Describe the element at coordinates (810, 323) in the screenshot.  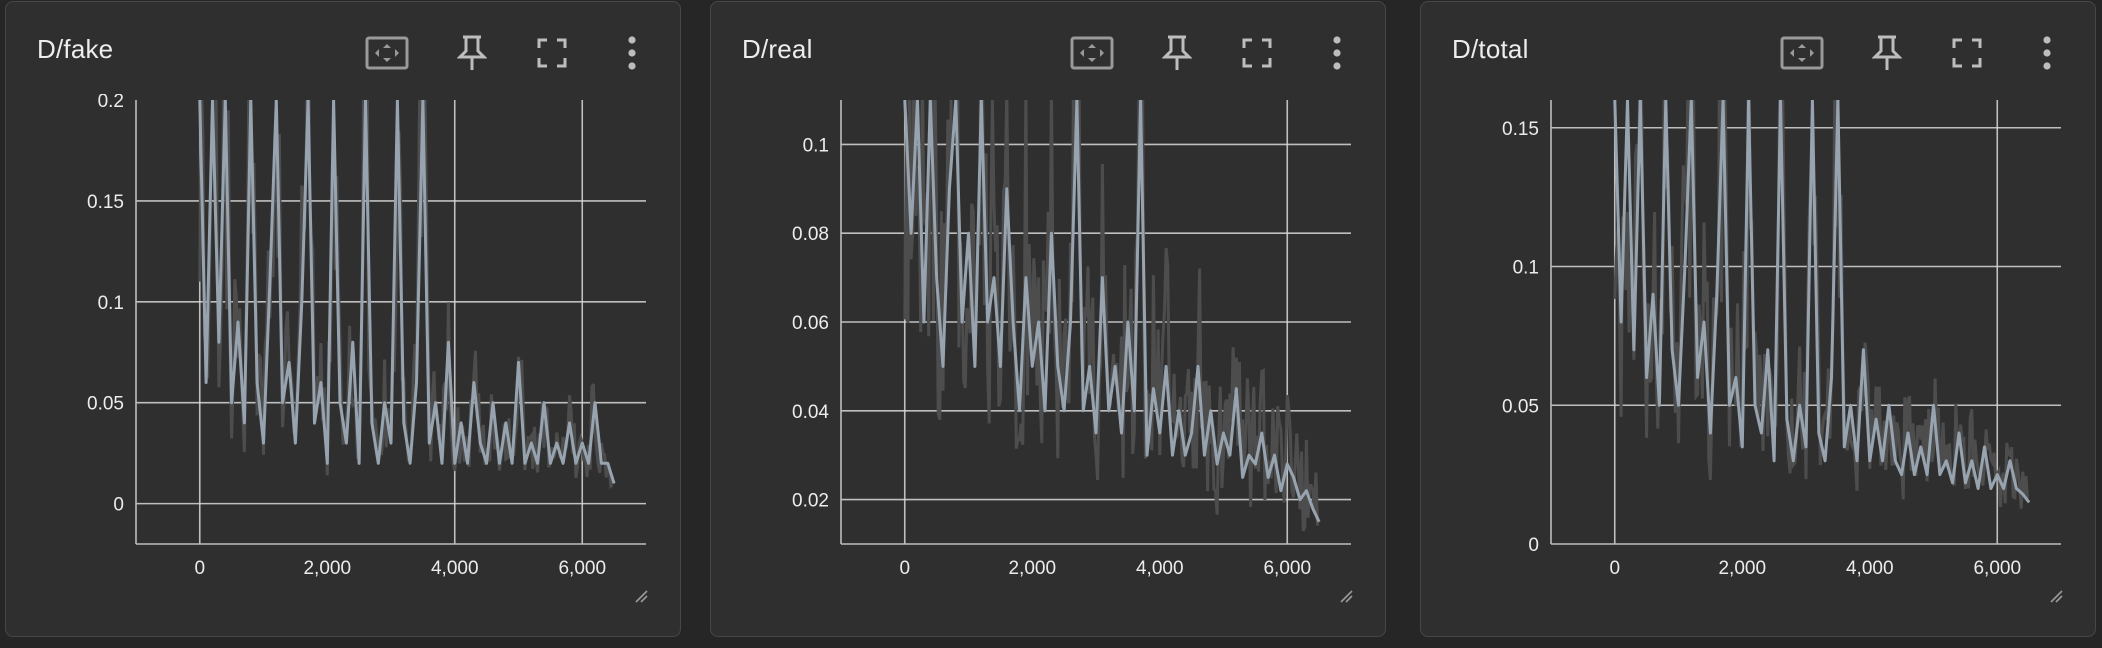
I see `y-tick-label: 0.06` at that location.